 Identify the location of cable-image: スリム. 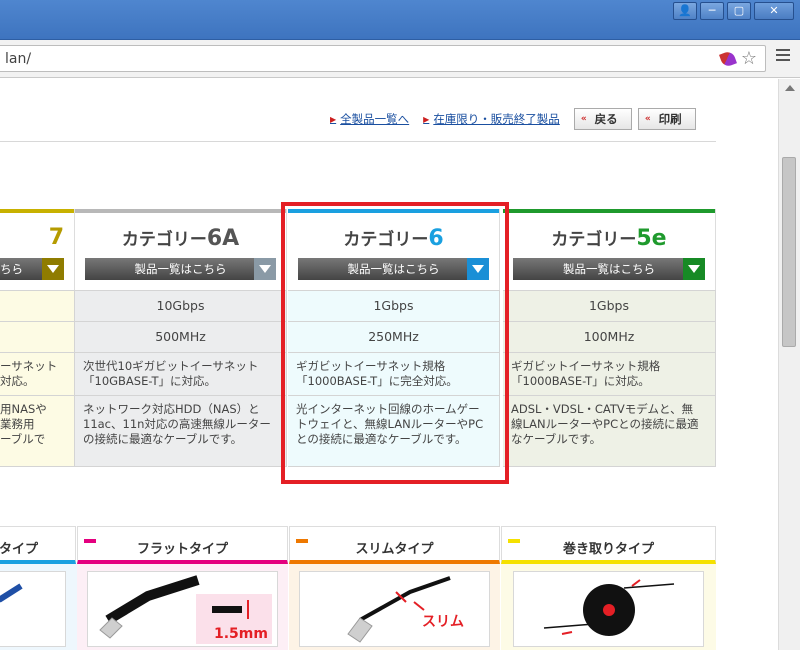
(394, 609).